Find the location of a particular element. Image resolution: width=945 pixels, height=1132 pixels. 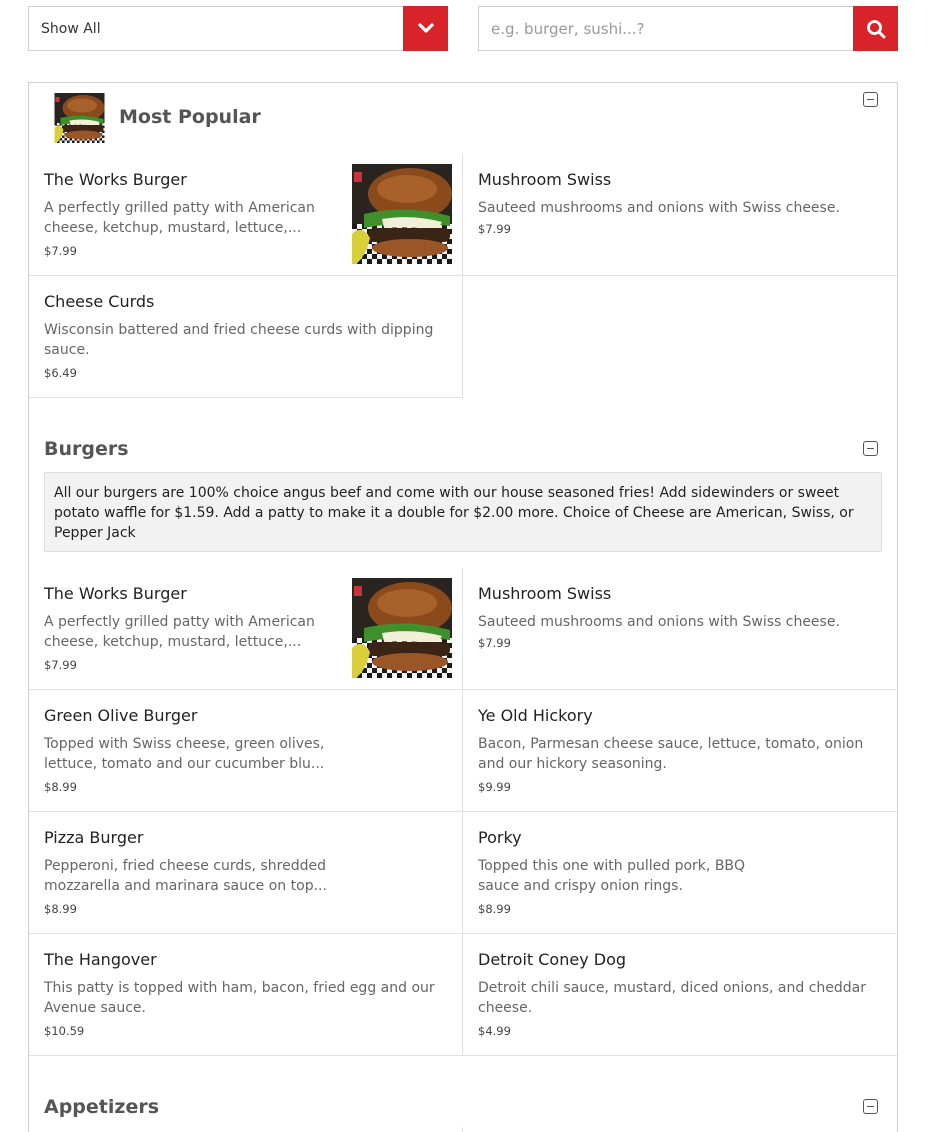

section-title: Burgers is located at coordinates (86, 449).